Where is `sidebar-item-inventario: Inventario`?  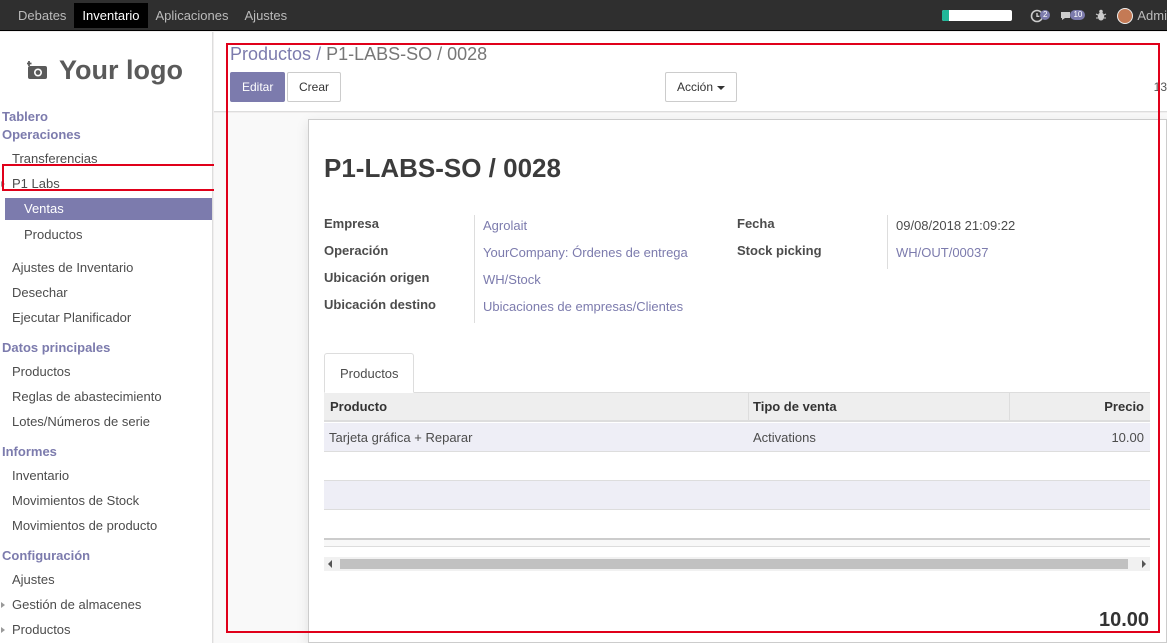 sidebar-item-inventario: Inventario is located at coordinates (40, 475).